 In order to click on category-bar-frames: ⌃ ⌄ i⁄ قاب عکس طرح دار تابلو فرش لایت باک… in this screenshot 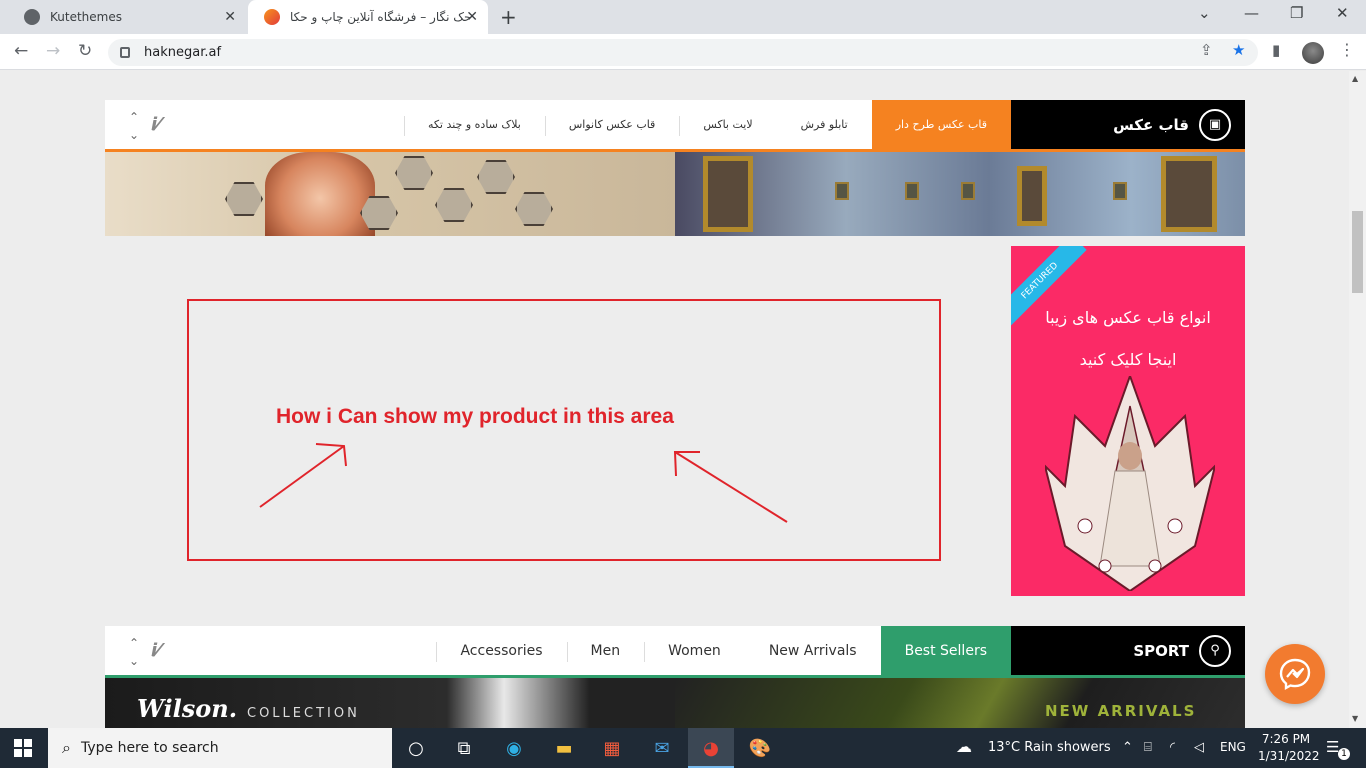, I will do `click(675, 126)`.